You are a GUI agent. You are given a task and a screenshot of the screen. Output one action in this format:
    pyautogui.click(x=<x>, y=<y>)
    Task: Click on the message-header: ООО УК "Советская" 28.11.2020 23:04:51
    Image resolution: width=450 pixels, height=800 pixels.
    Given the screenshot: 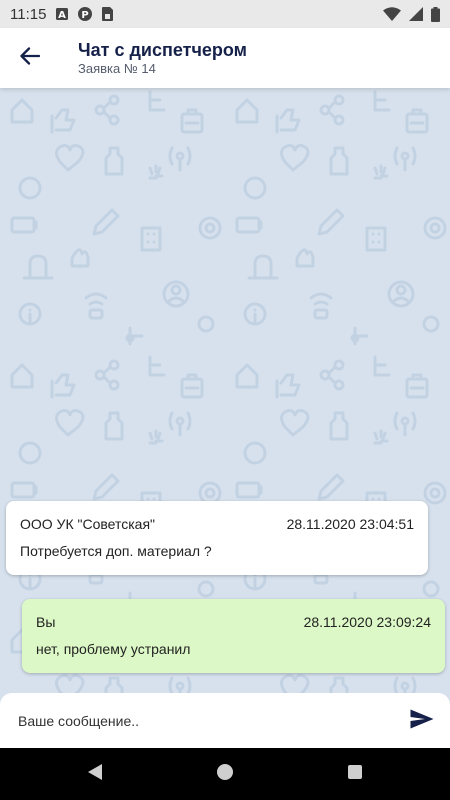 What is the action you would take?
    pyautogui.click(x=217, y=524)
    